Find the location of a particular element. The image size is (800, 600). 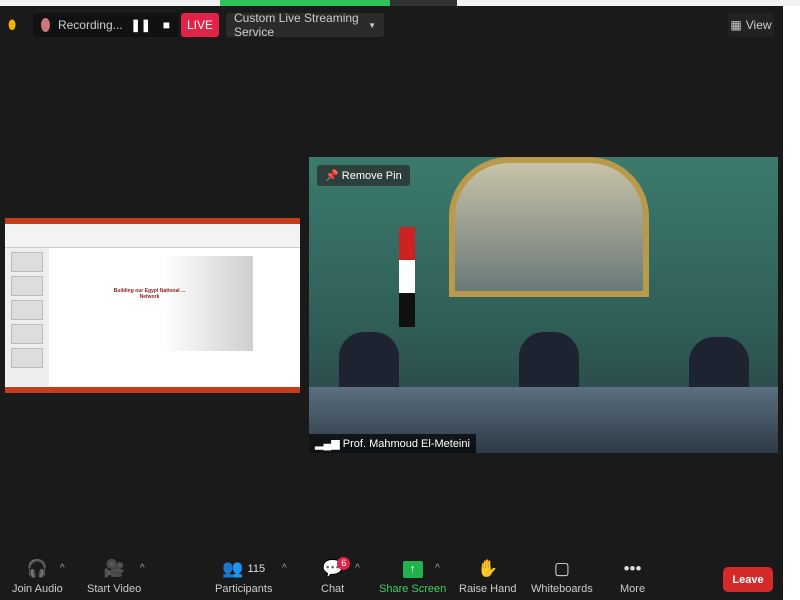

recording-indicator: Recording... ❚❚ ■ is located at coordinates (105, 25).